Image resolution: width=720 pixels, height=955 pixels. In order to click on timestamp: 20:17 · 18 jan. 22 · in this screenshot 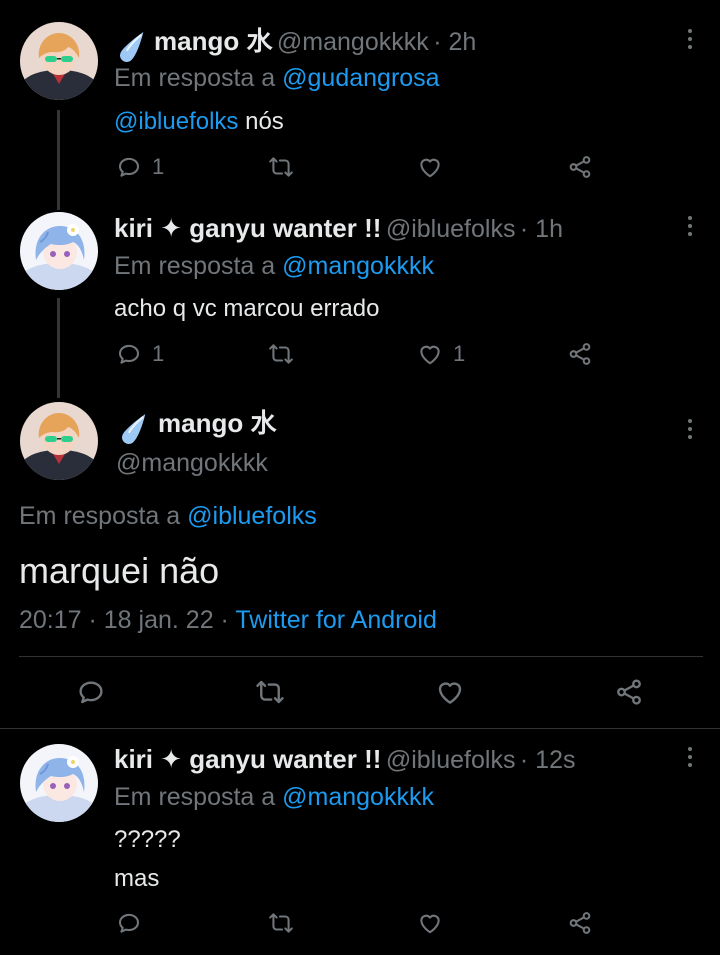, I will do `click(124, 620)`.